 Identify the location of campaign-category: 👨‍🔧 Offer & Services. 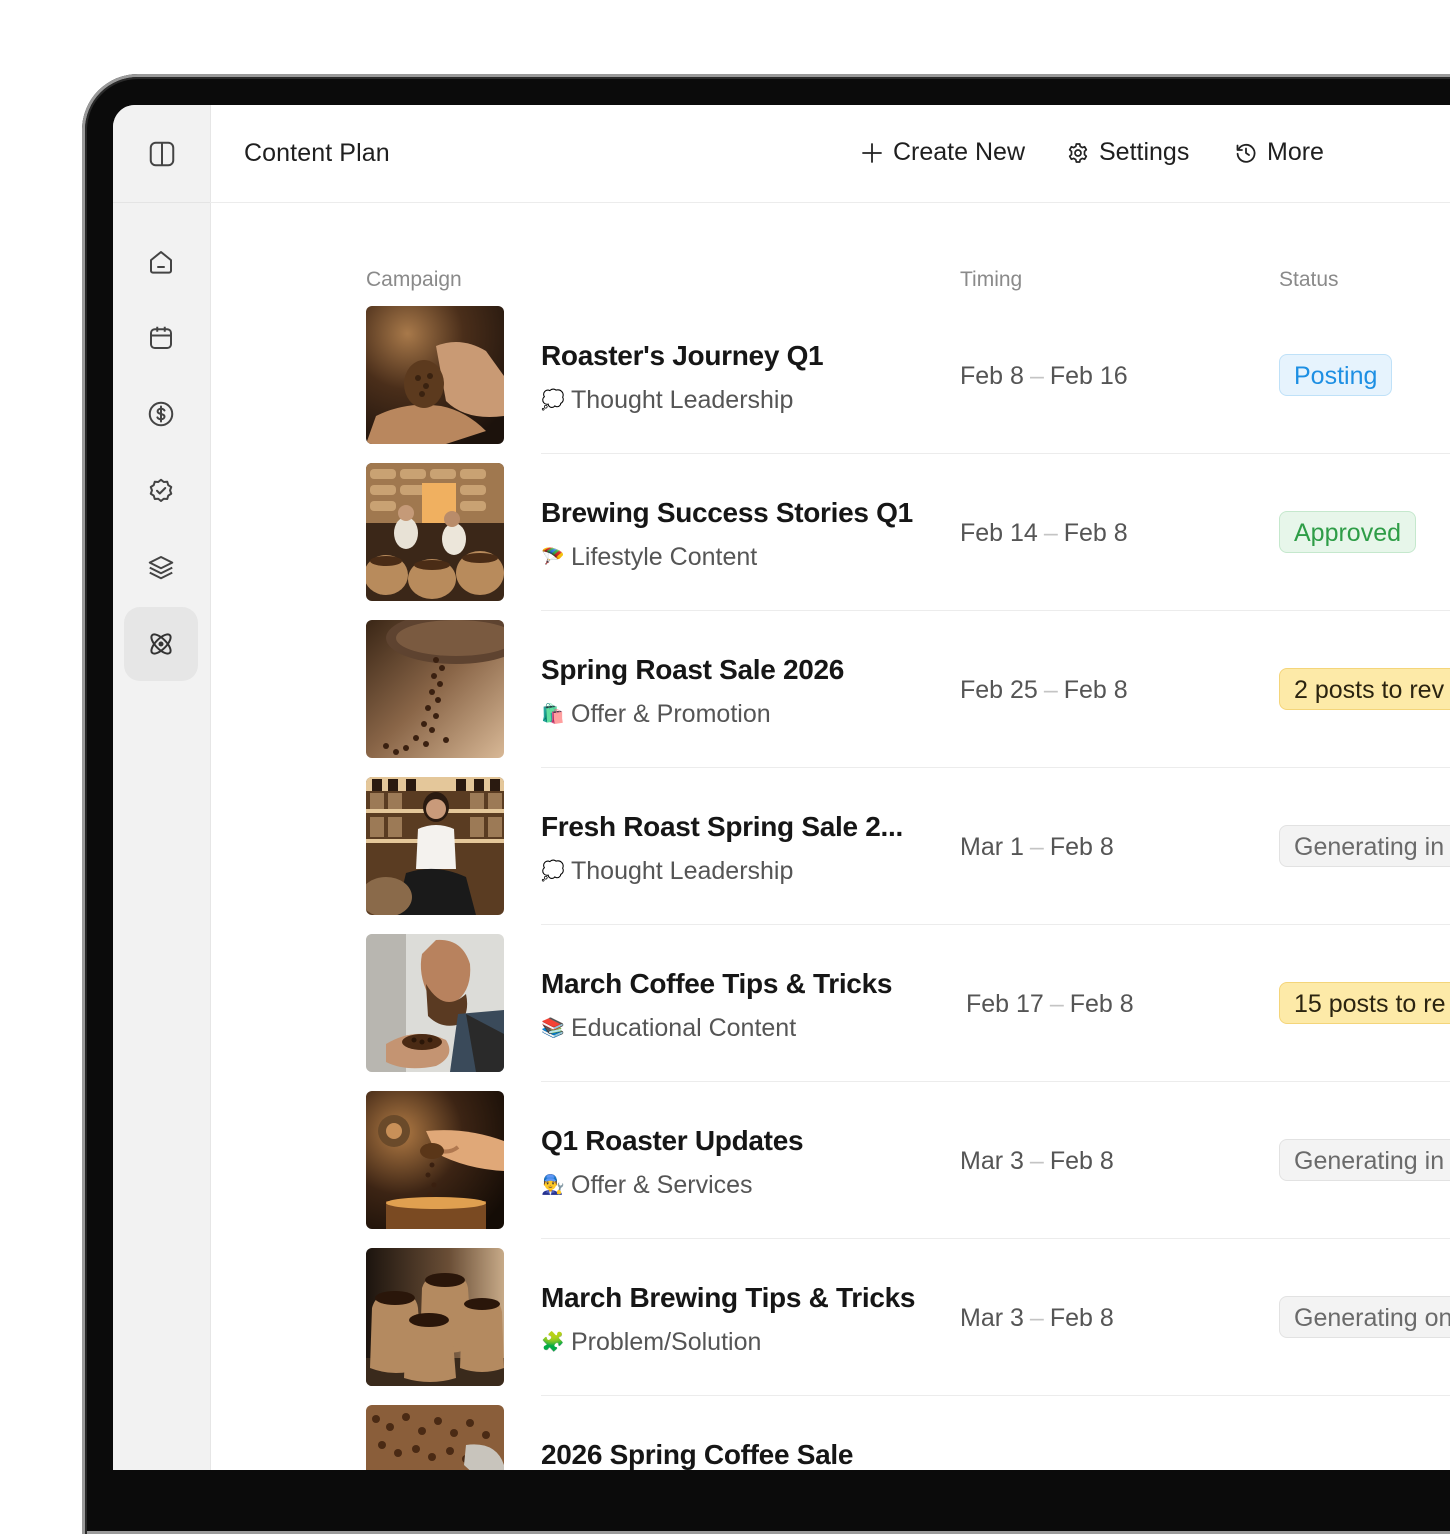
(647, 1185).